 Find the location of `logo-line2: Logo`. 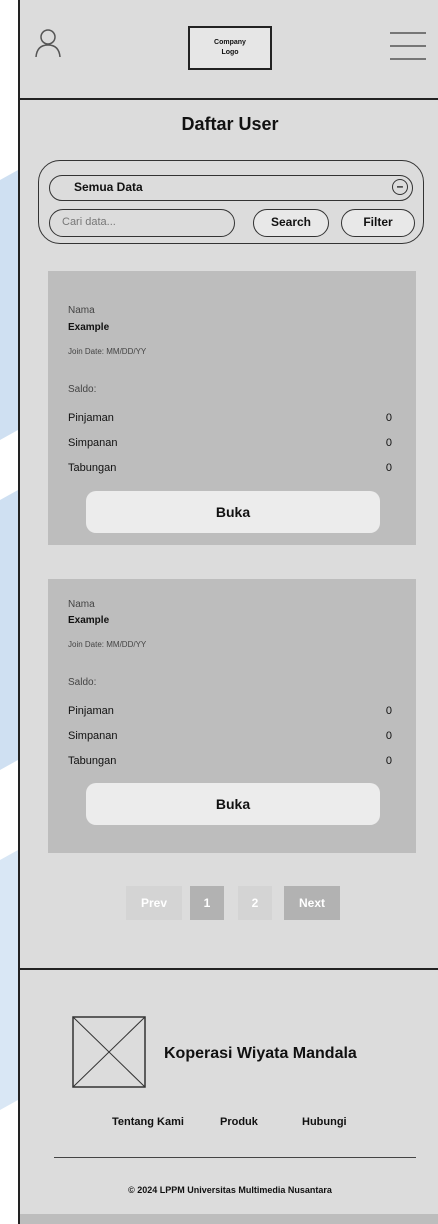

logo-line2: Logo is located at coordinates (230, 52).